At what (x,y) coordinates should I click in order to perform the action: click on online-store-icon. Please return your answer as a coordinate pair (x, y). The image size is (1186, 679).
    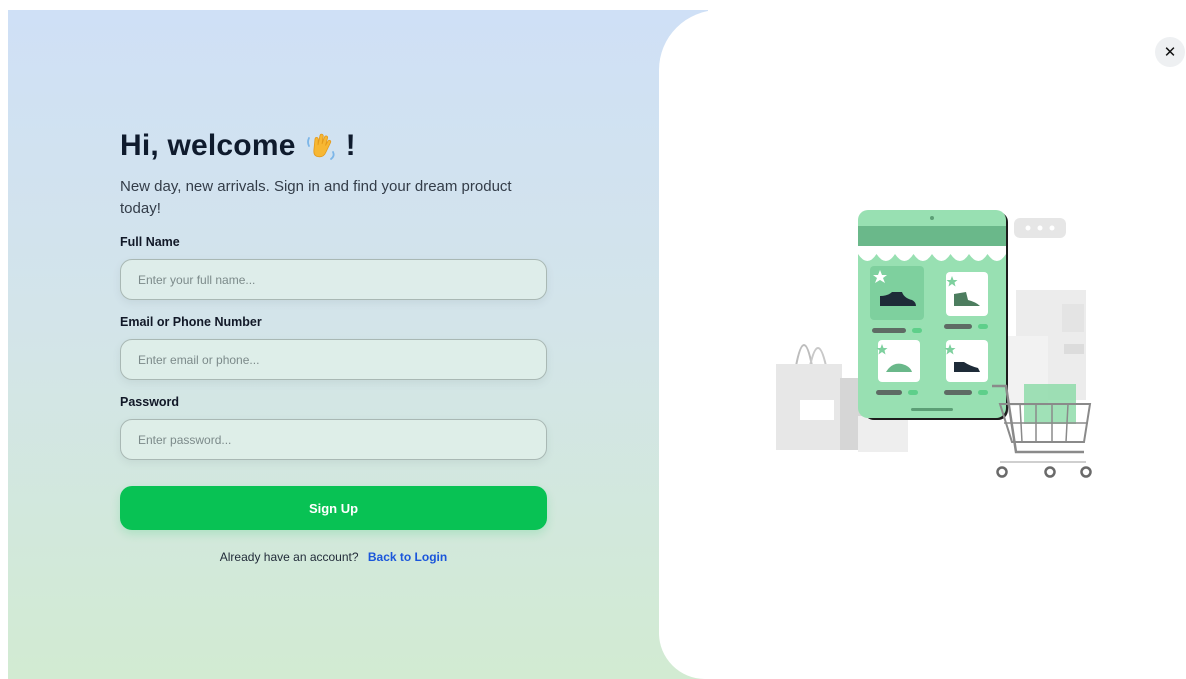
    Looking at the image, I should click on (934, 344).